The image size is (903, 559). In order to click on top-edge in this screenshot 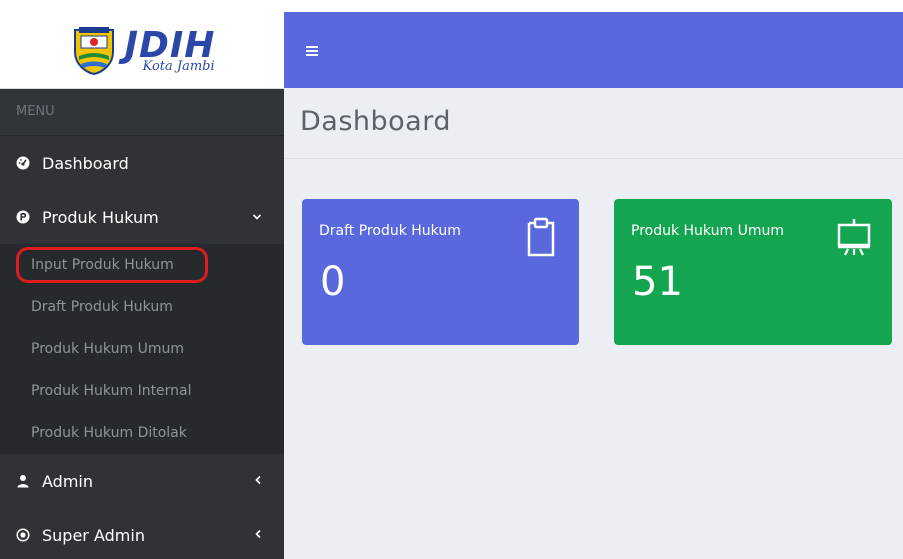, I will do `click(451, 6)`.